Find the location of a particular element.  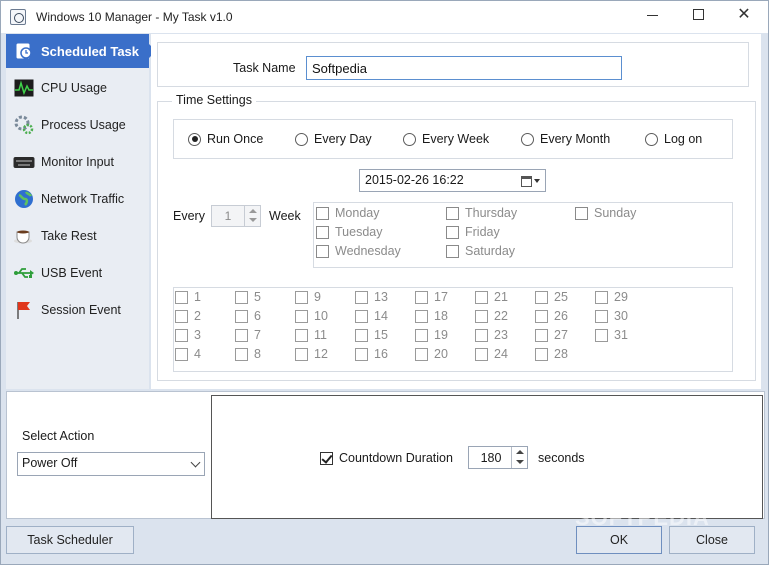

countdown-value: 180 is located at coordinates (491, 458).